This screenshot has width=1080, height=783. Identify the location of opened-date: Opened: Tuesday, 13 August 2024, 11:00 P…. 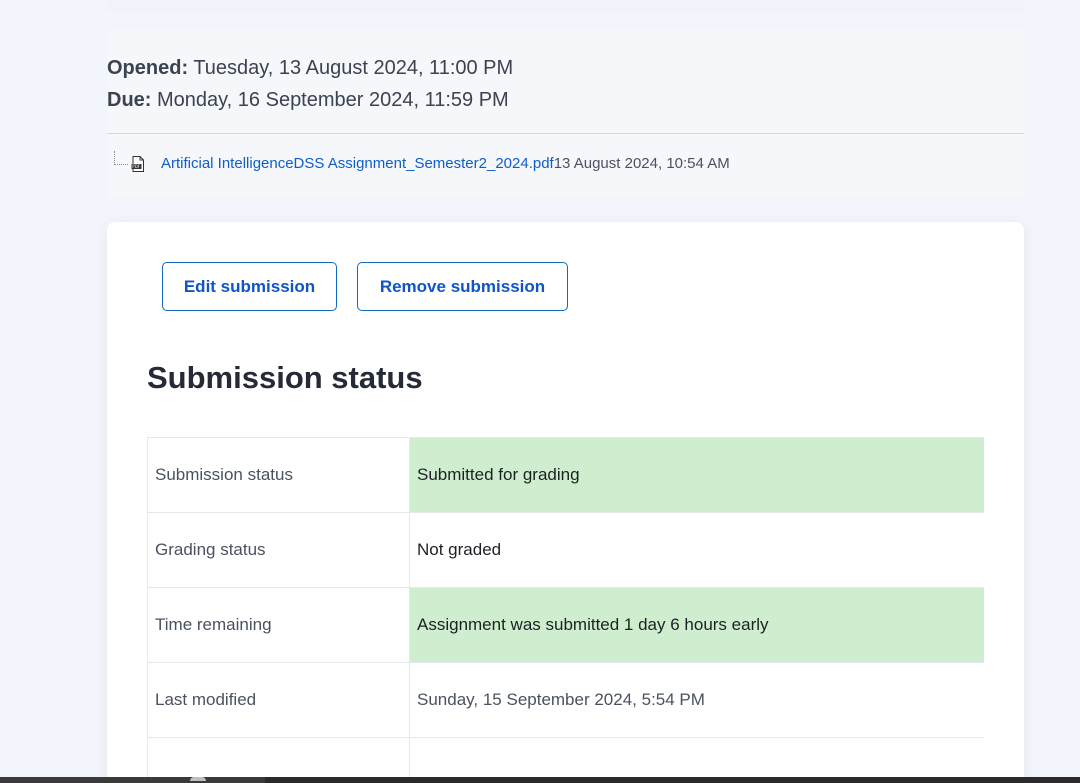
(310, 68).